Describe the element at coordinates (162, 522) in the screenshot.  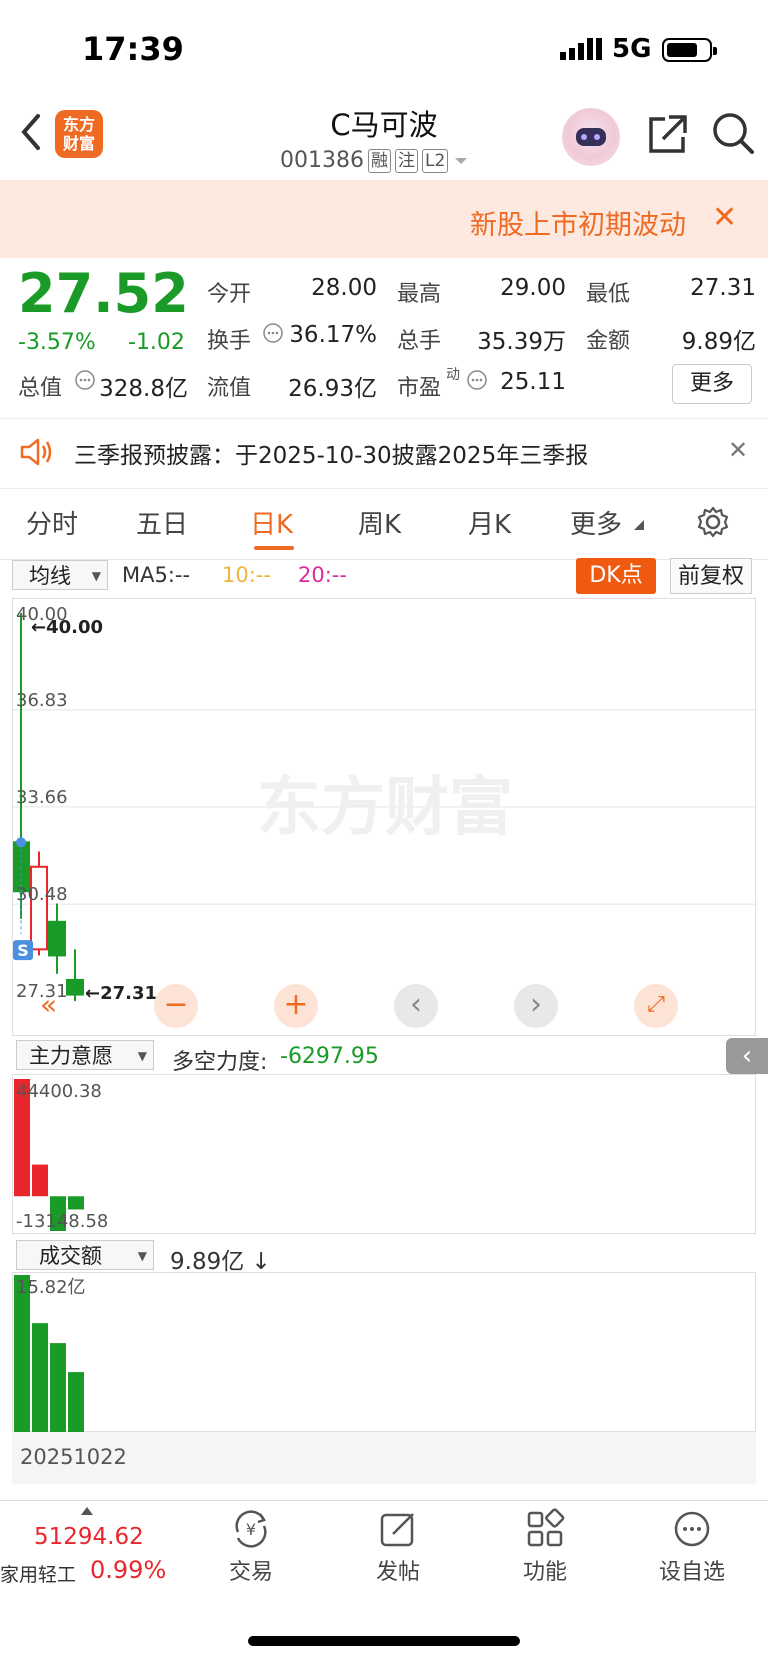
I see `tab-five-day: 五日` at that location.